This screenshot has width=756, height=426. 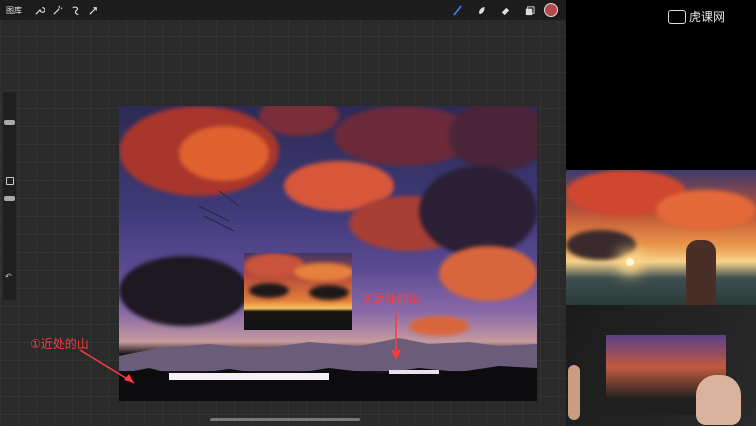 I want to click on annotation-overlay, so click(x=240, y=348).